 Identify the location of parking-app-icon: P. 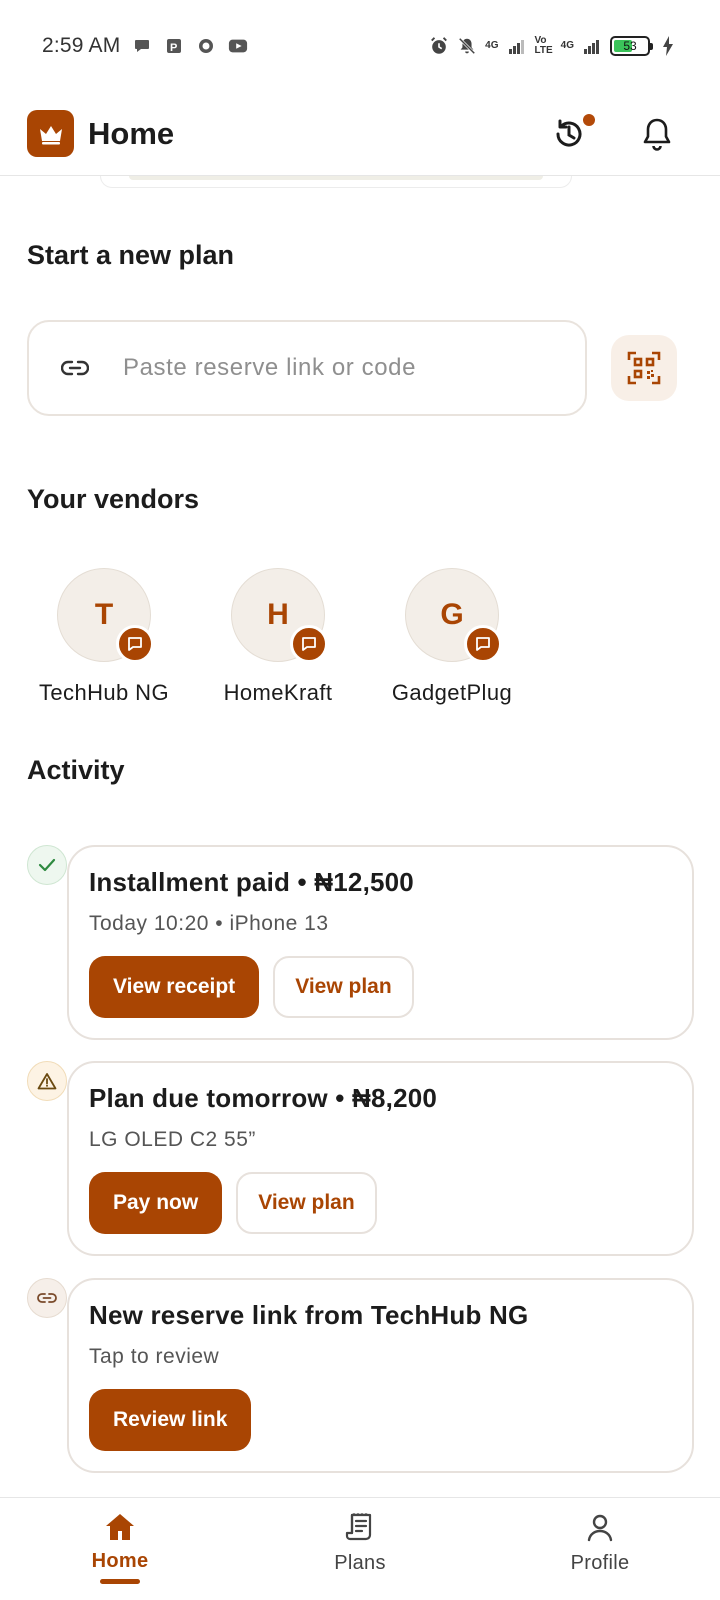
(174, 46).